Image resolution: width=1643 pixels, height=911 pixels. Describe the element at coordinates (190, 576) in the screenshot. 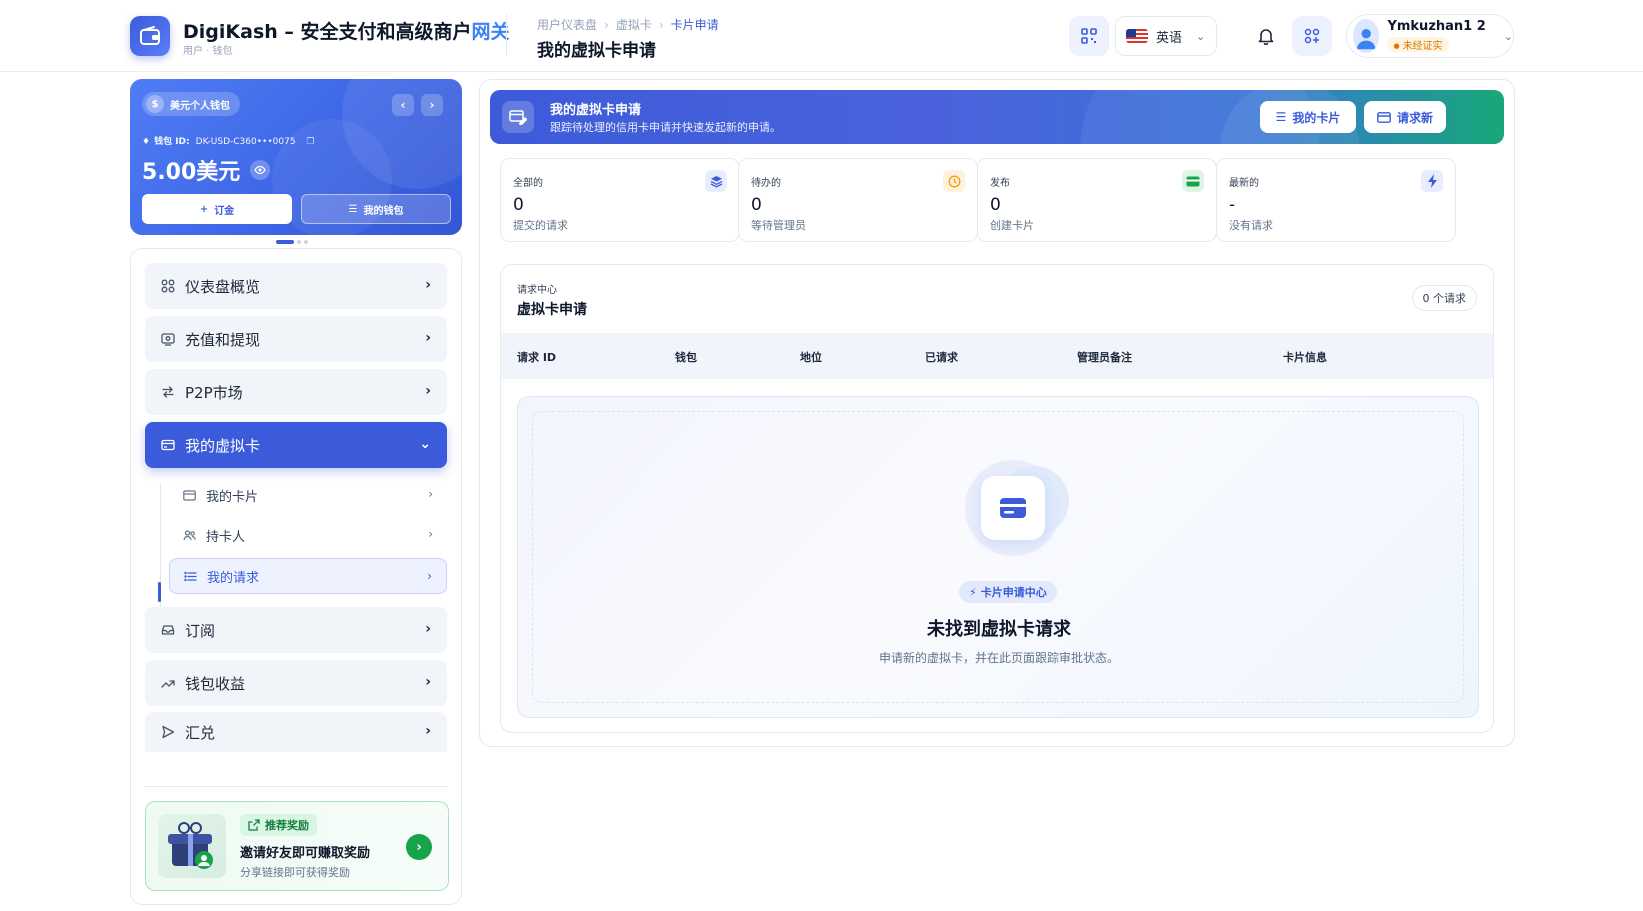

I see `list-icon` at that location.